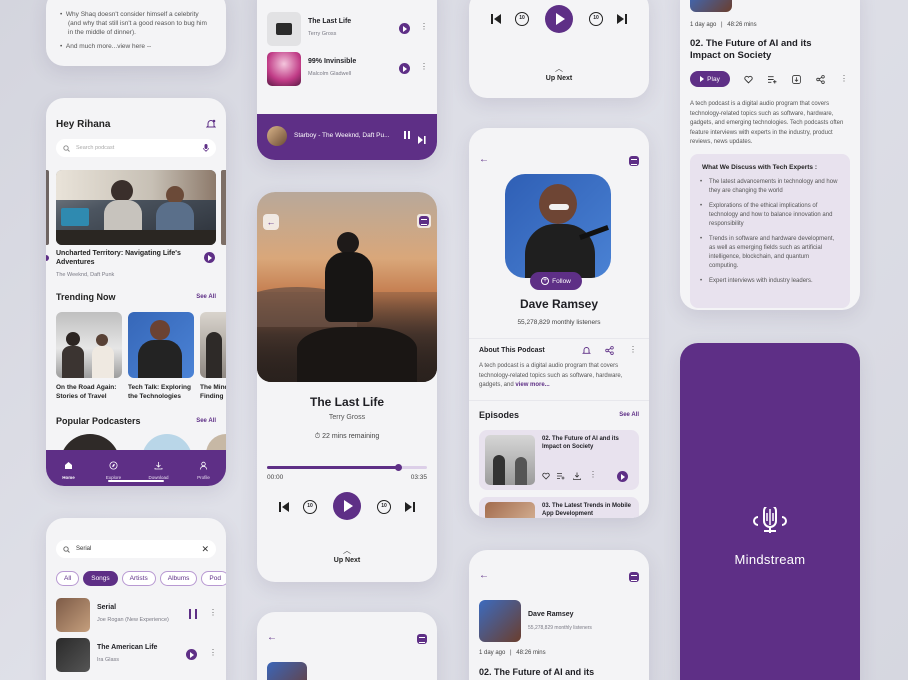 This screenshot has width=908, height=680. I want to click on follow-button: + Follow, so click(556, 281).